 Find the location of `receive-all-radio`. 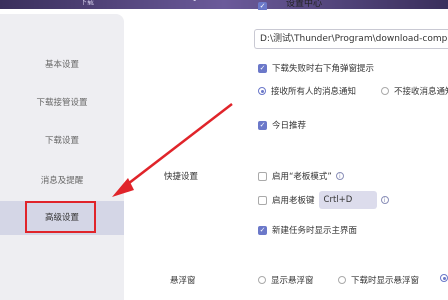

receive-all-radio is located at coordinates (262, 91).